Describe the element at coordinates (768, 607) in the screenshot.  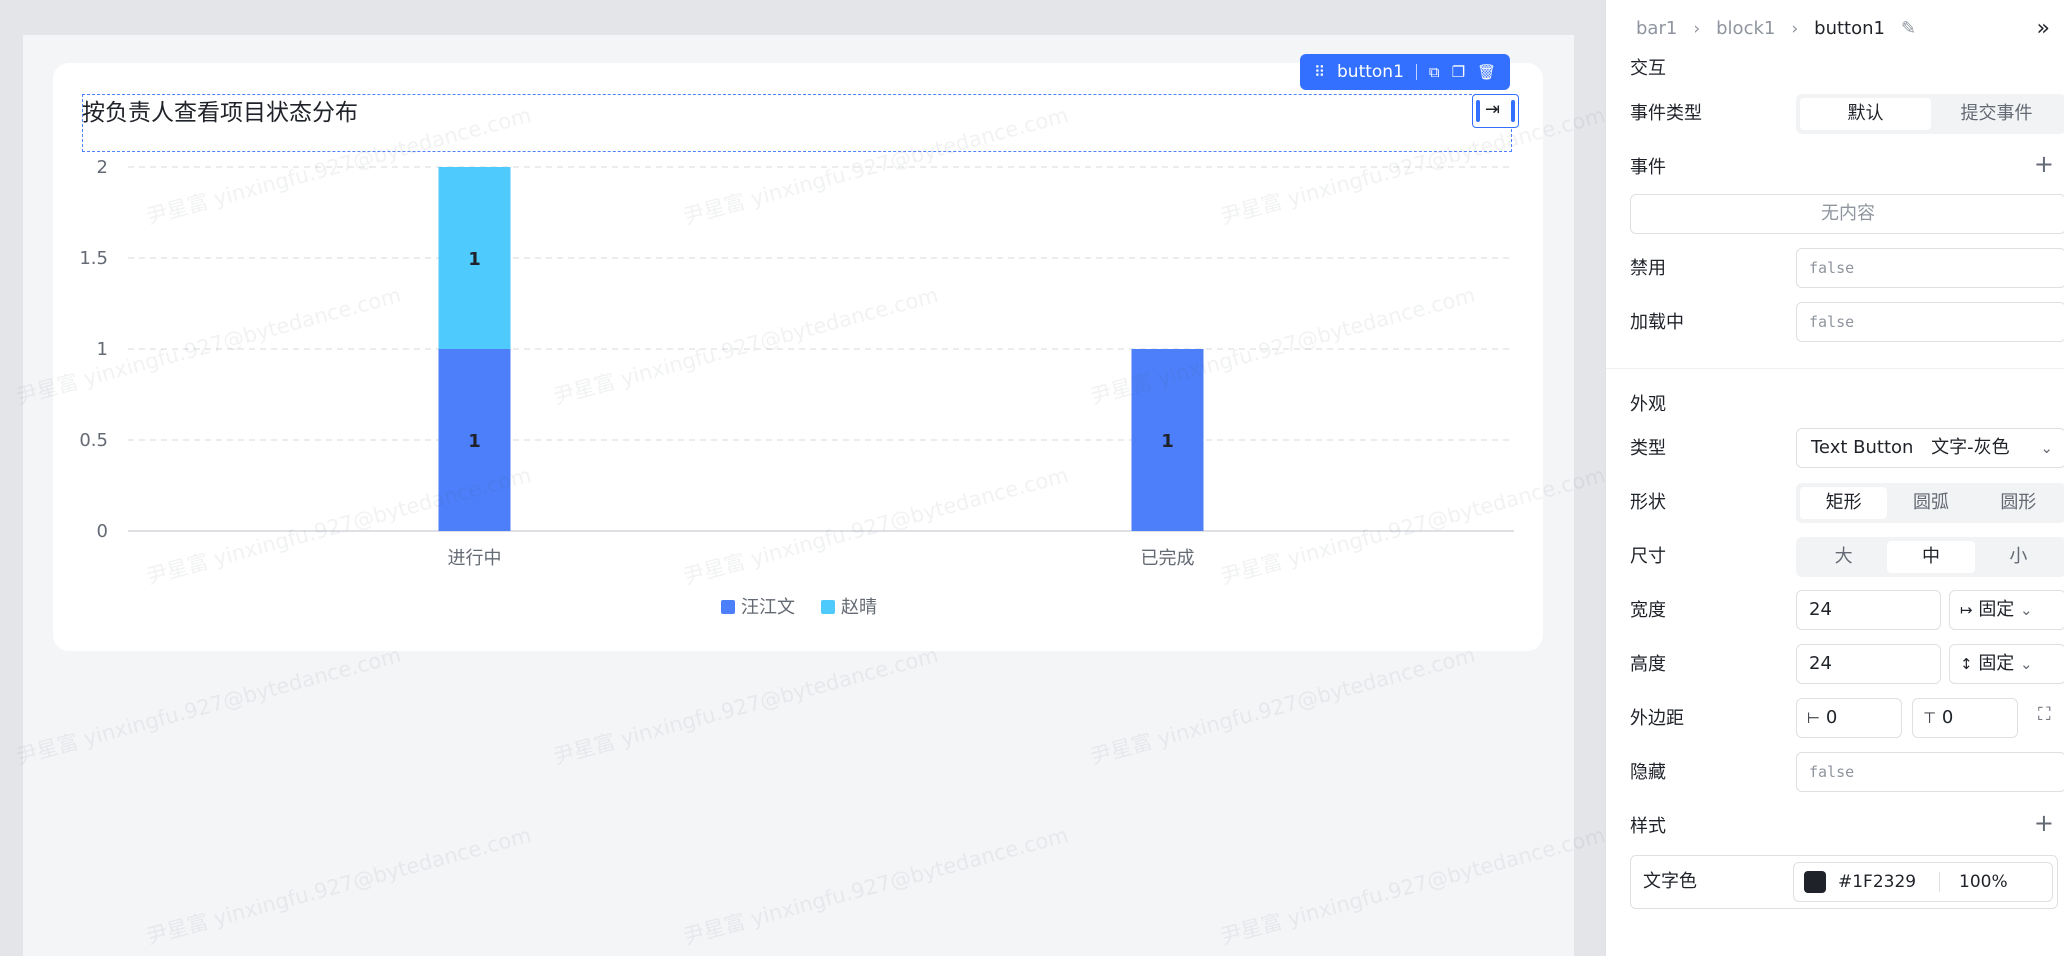
I see `legend-label: 汪江文` at that location.